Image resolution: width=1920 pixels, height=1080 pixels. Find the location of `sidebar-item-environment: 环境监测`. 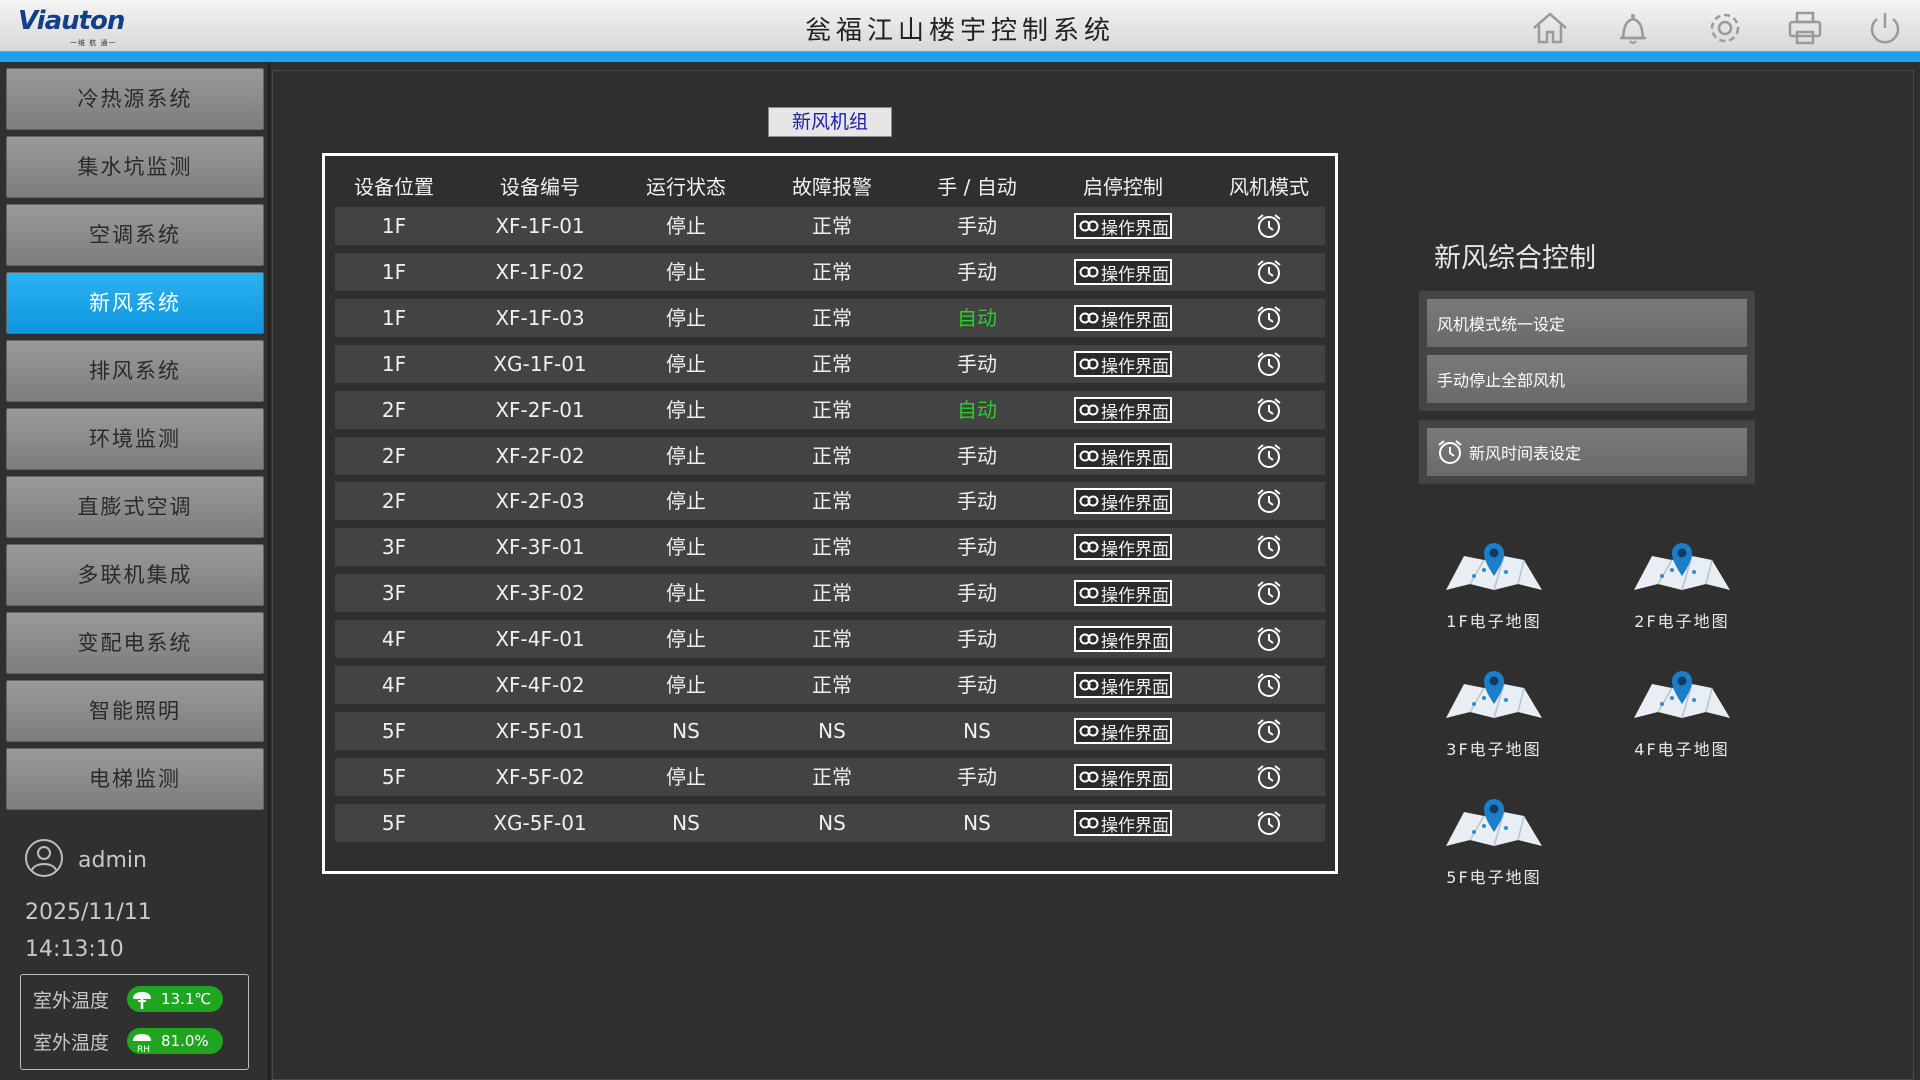

sidebar-item-environment: 环境监测 is located at coordinates (135, 439).